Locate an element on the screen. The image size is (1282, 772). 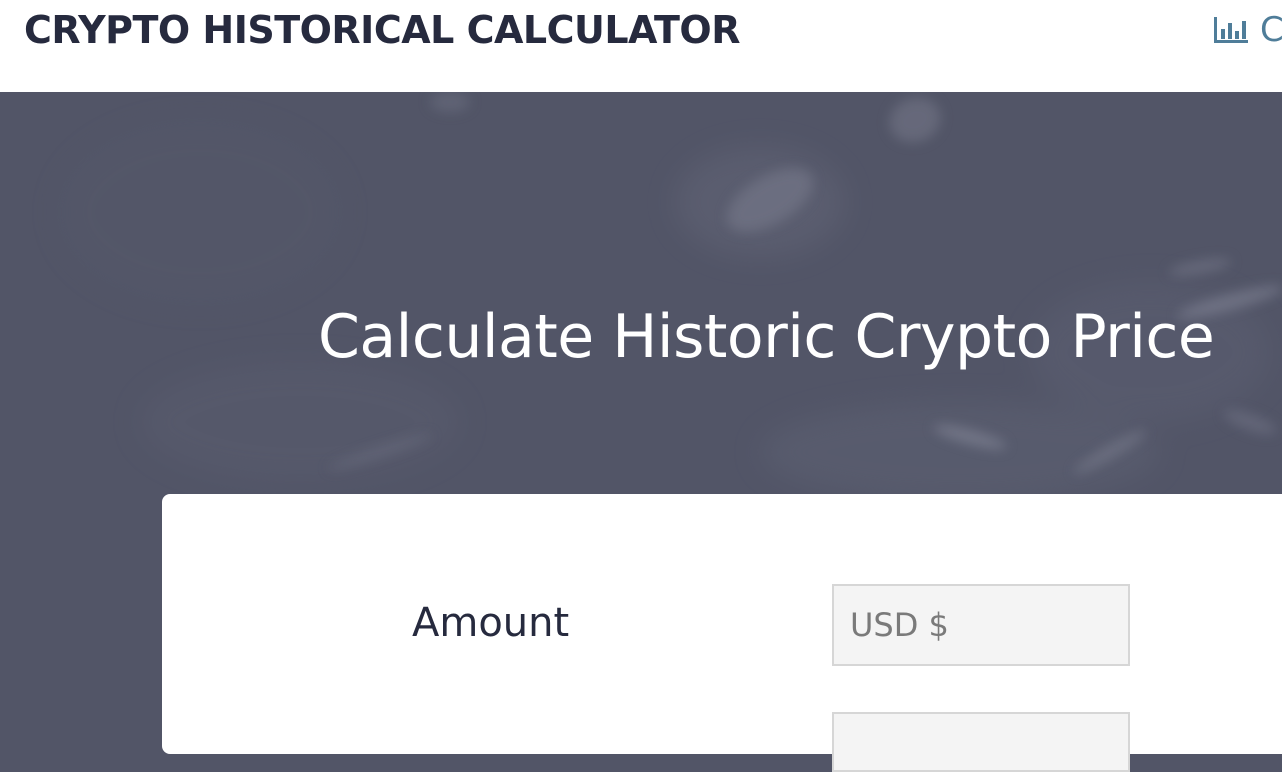
nav-link-charts: C is located at coordinates (1247, 30).